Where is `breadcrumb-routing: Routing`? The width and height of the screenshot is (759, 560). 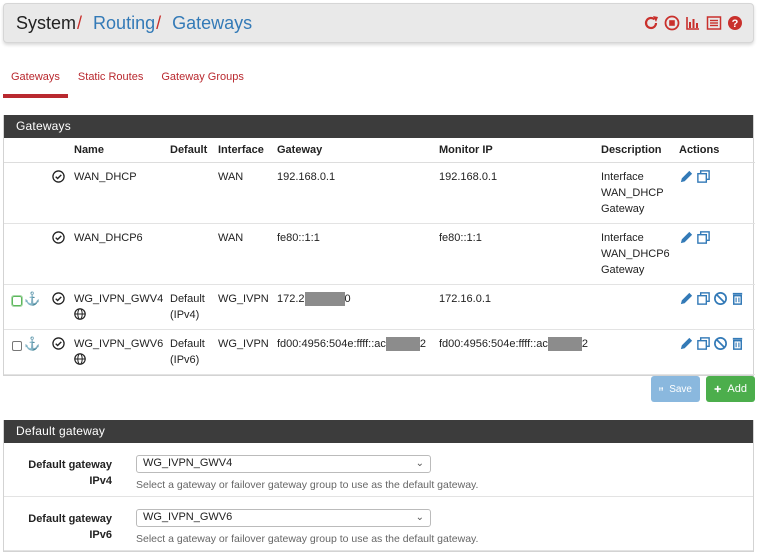 breadcrumb-routing: Routing is located at coordinates (124, 23).